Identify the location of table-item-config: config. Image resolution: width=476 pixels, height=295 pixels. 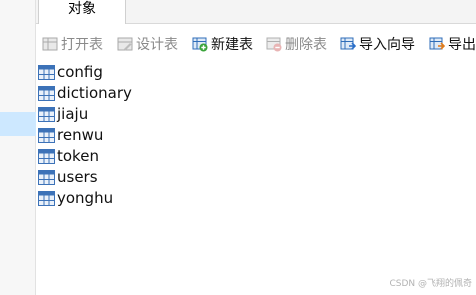
(70, 72).